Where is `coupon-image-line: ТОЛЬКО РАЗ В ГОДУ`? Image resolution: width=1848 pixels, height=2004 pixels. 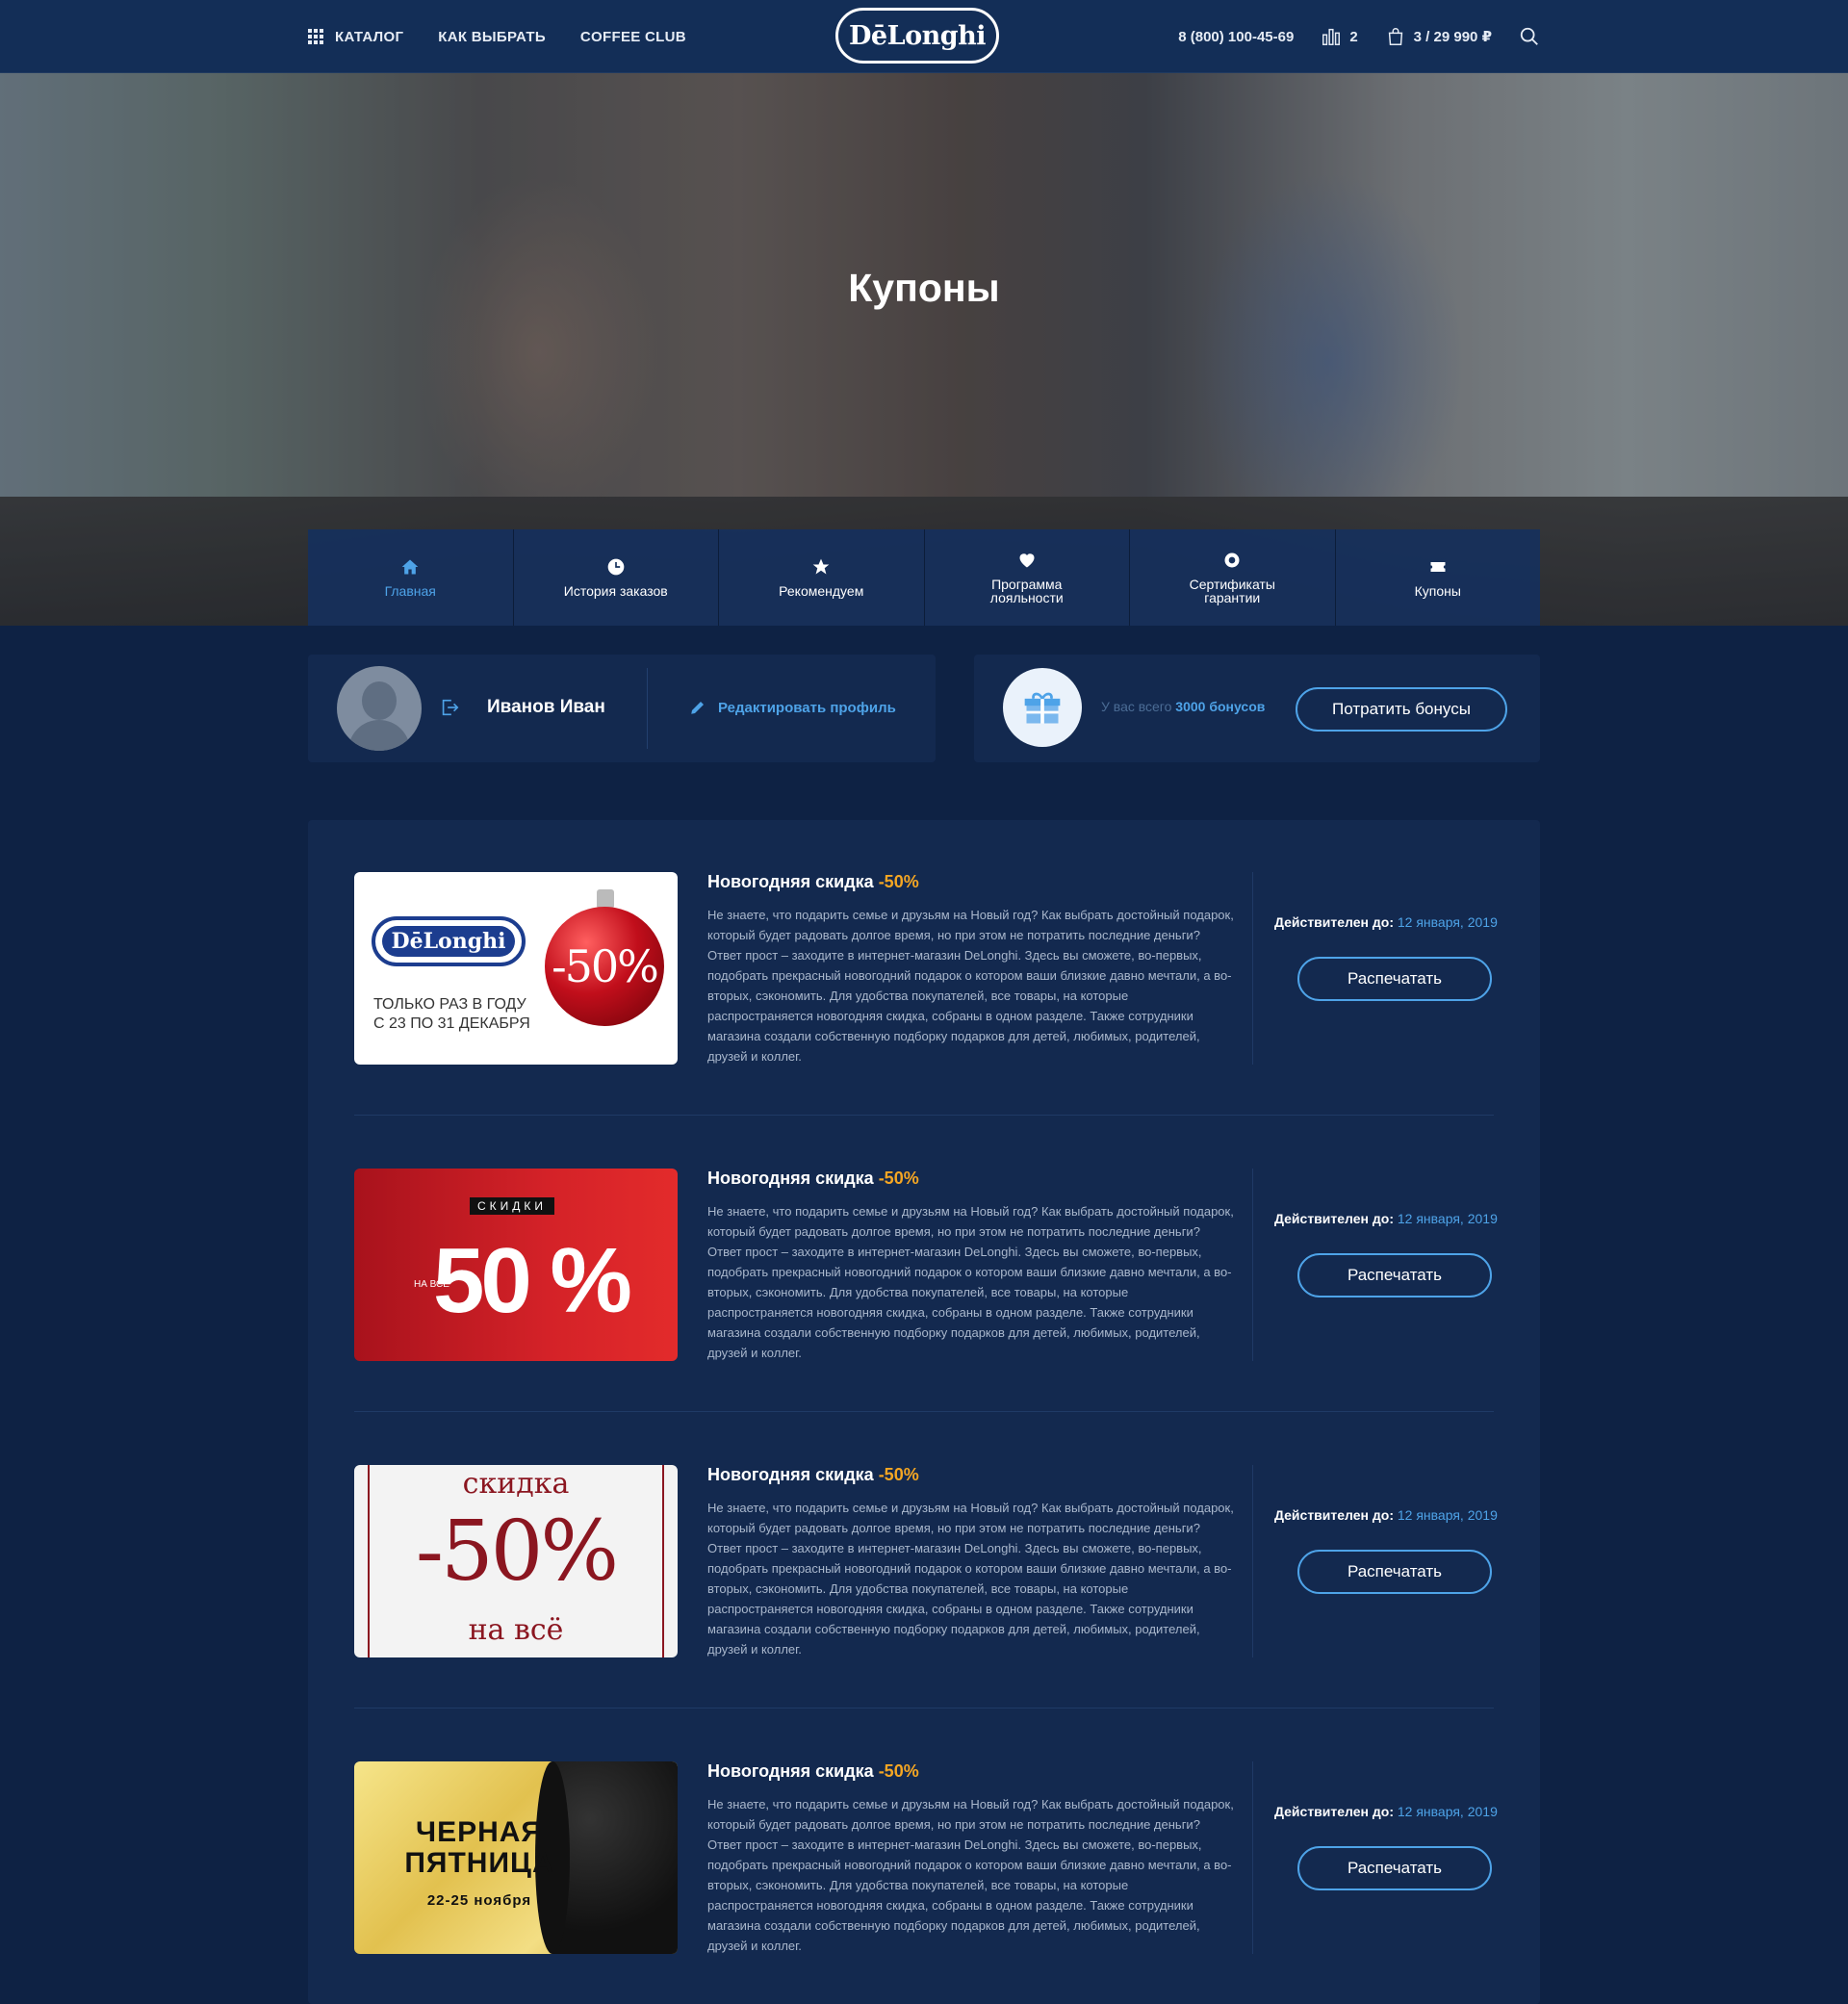 coupon-image-line: ТОЛЬКО РАЗ В ГОДУ is located at coordinates (449, 1005).